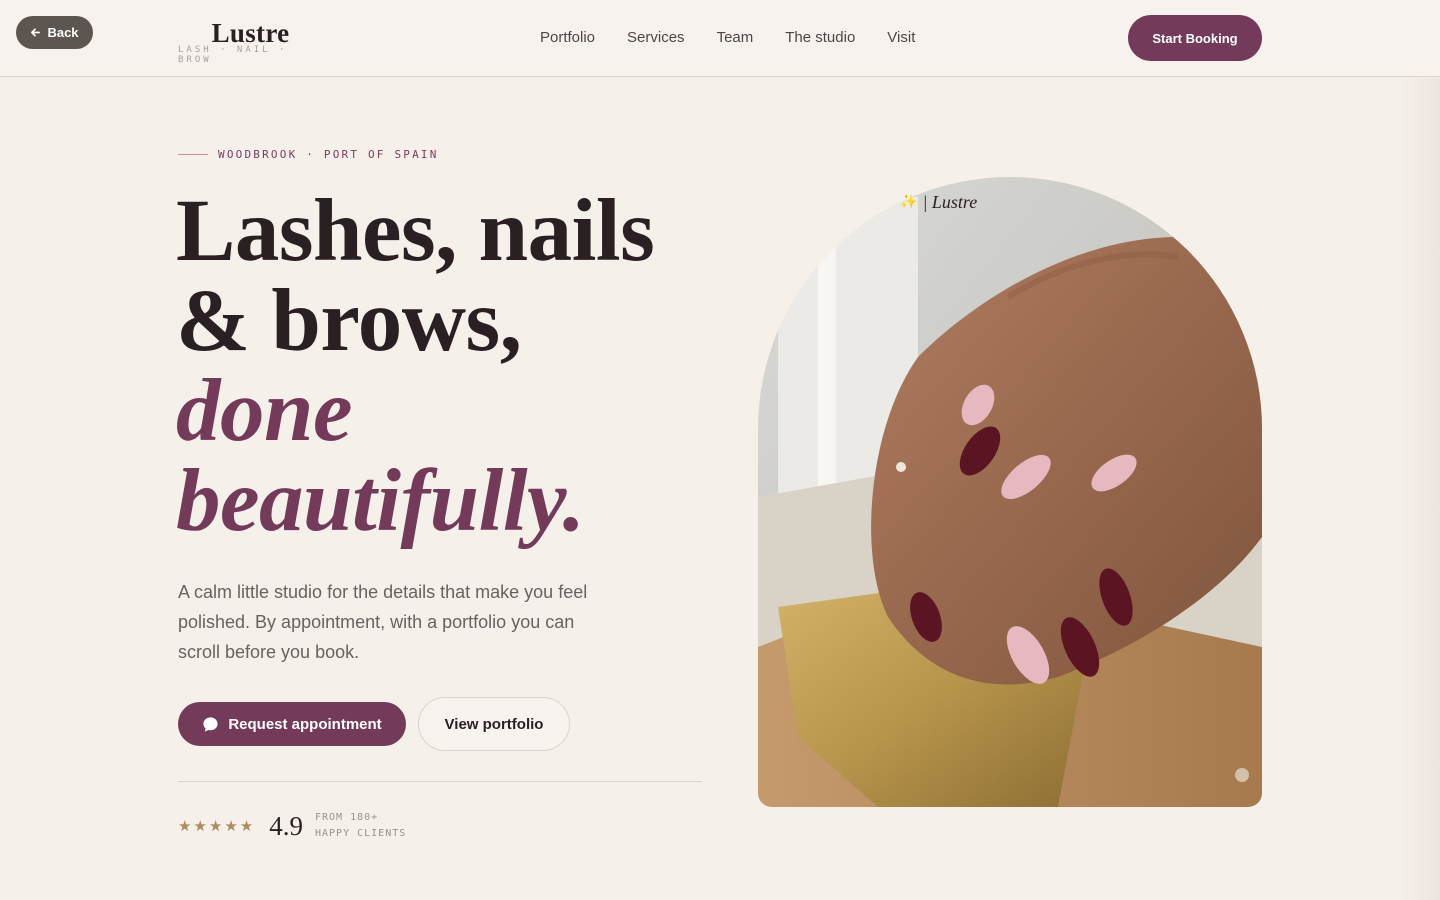 The image size is (1440, 900). I want to click on eyebrow-text: WOODBROOK · PORT OF SPAIN, so click(328, 154).